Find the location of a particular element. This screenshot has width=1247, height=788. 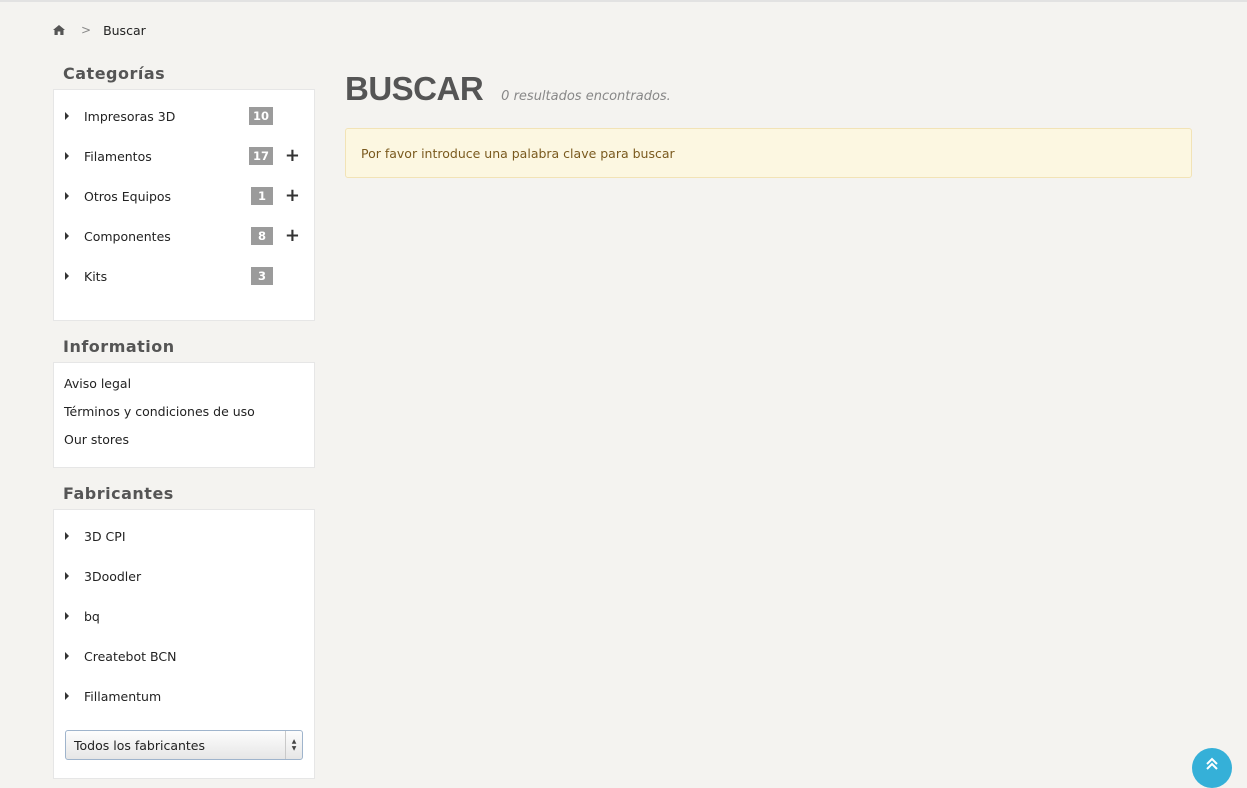

double-chevron-up-icon is located at coordinates (1212, 772).